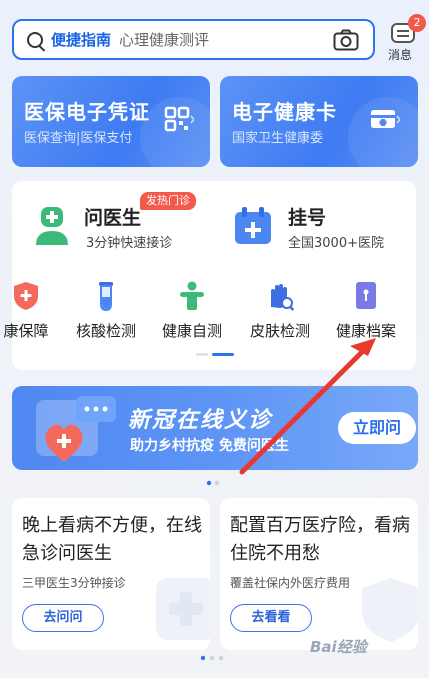 The height and width of the screenshot is (678, 429). I want to click on ask-doctor-entry: 问医生 3分钟快速接诊, so click(124, 228).